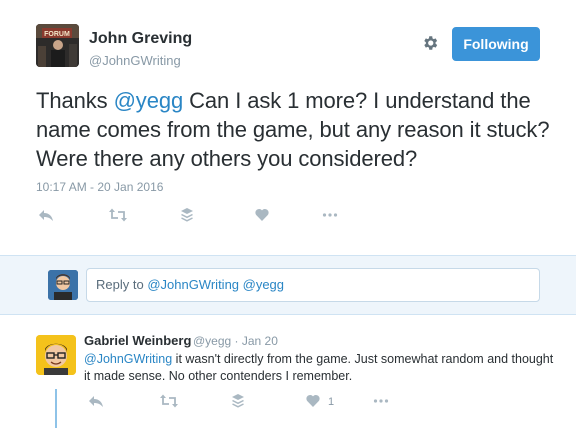 The image size is (576, 428). Describe the element at coordinates (99, 187) in the screenshot. I see `tweet-timestamp: 10:17 AM - 20 Jan 2016` at that location.